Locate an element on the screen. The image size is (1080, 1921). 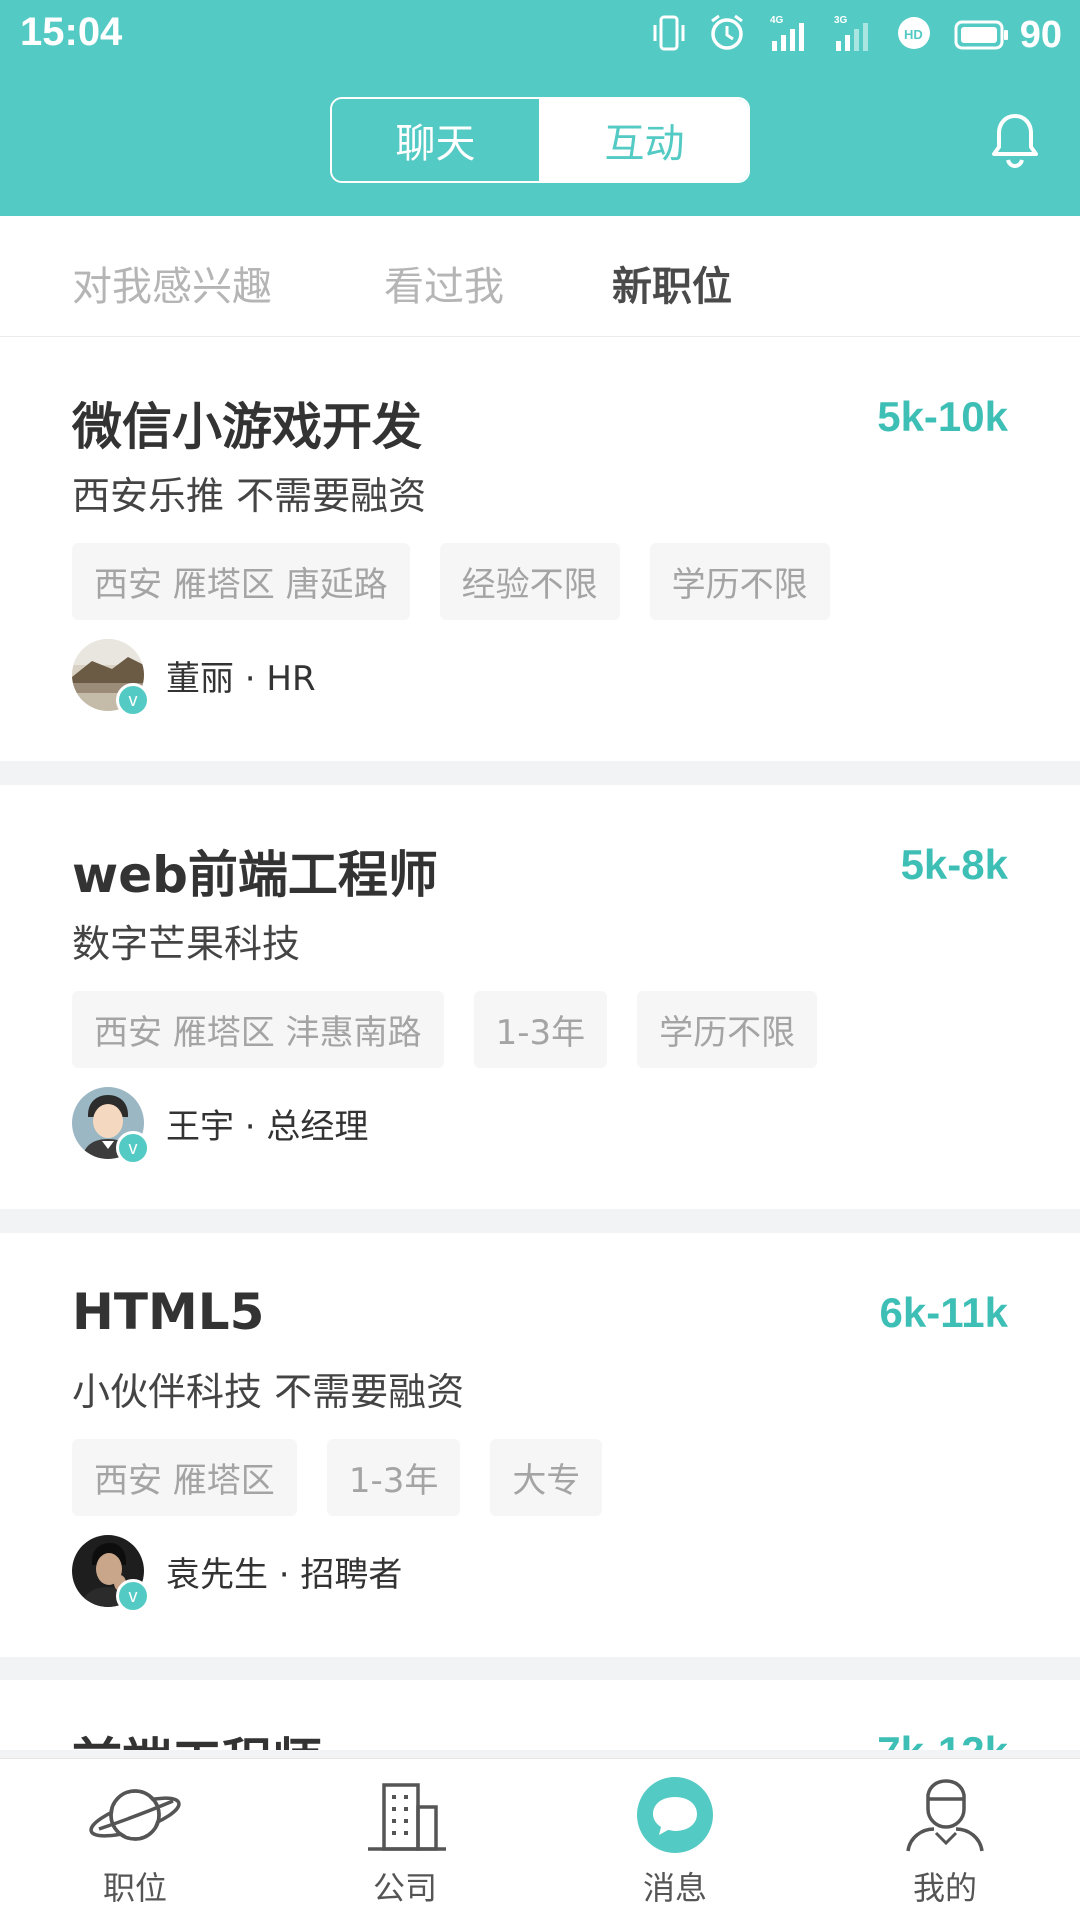
top-header: 15:04 4G 3G HD 90 聊天 互动 is located at coordinates (540, 108).